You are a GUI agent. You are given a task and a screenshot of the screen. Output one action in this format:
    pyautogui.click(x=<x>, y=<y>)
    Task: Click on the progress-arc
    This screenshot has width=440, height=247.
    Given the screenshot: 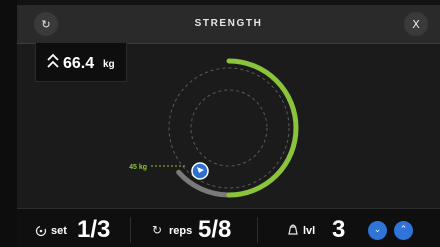 What is the action you would take?
    pyautogui.click(x=262, y=128)
    